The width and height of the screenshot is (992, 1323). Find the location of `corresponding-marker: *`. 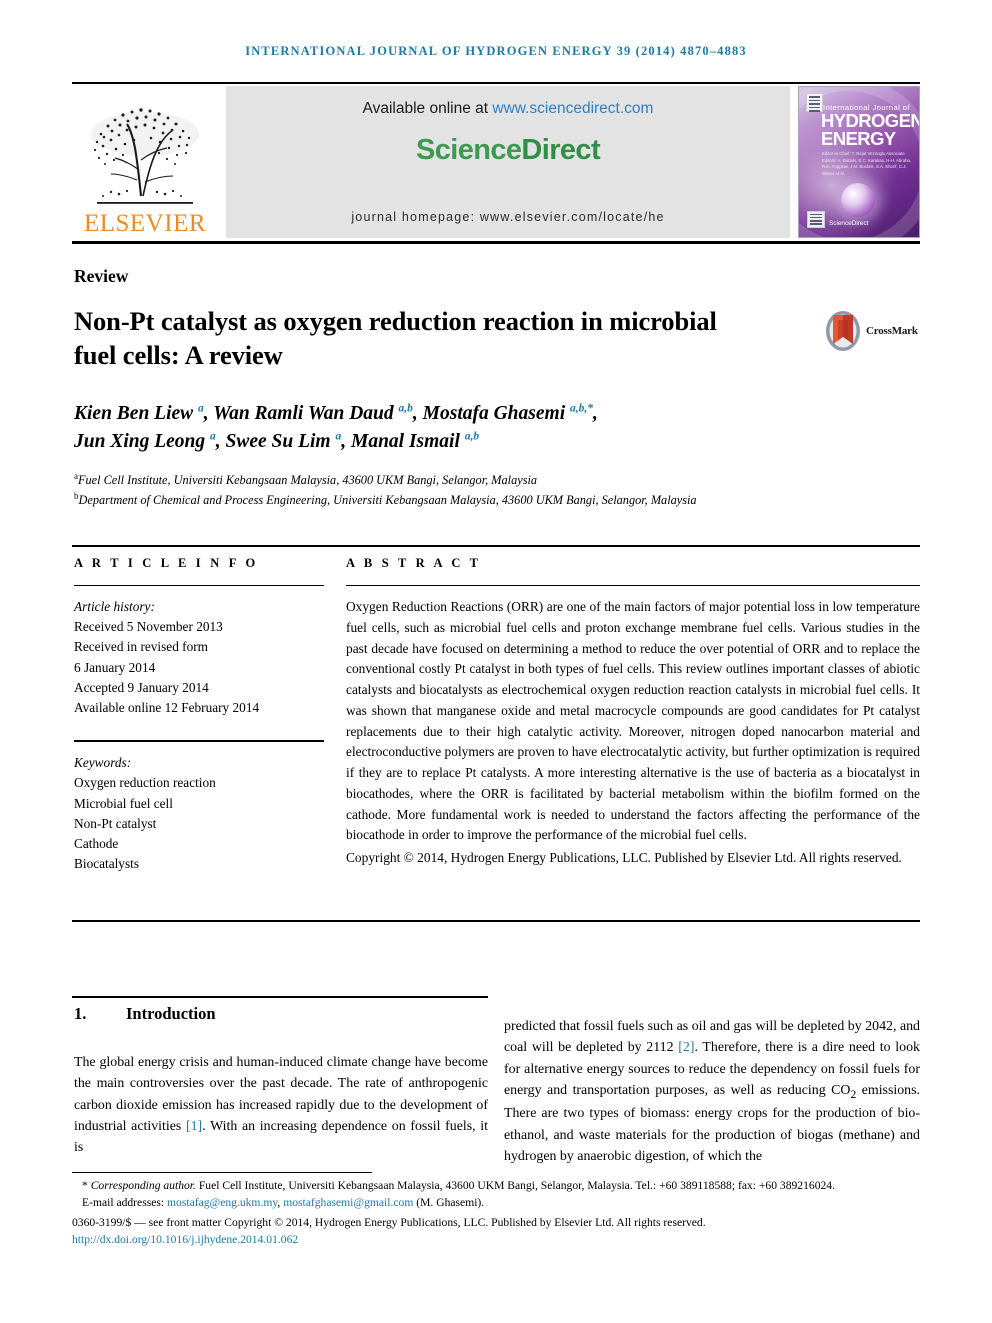

corresponding-marker: * is located at coordinates (85, 1185).